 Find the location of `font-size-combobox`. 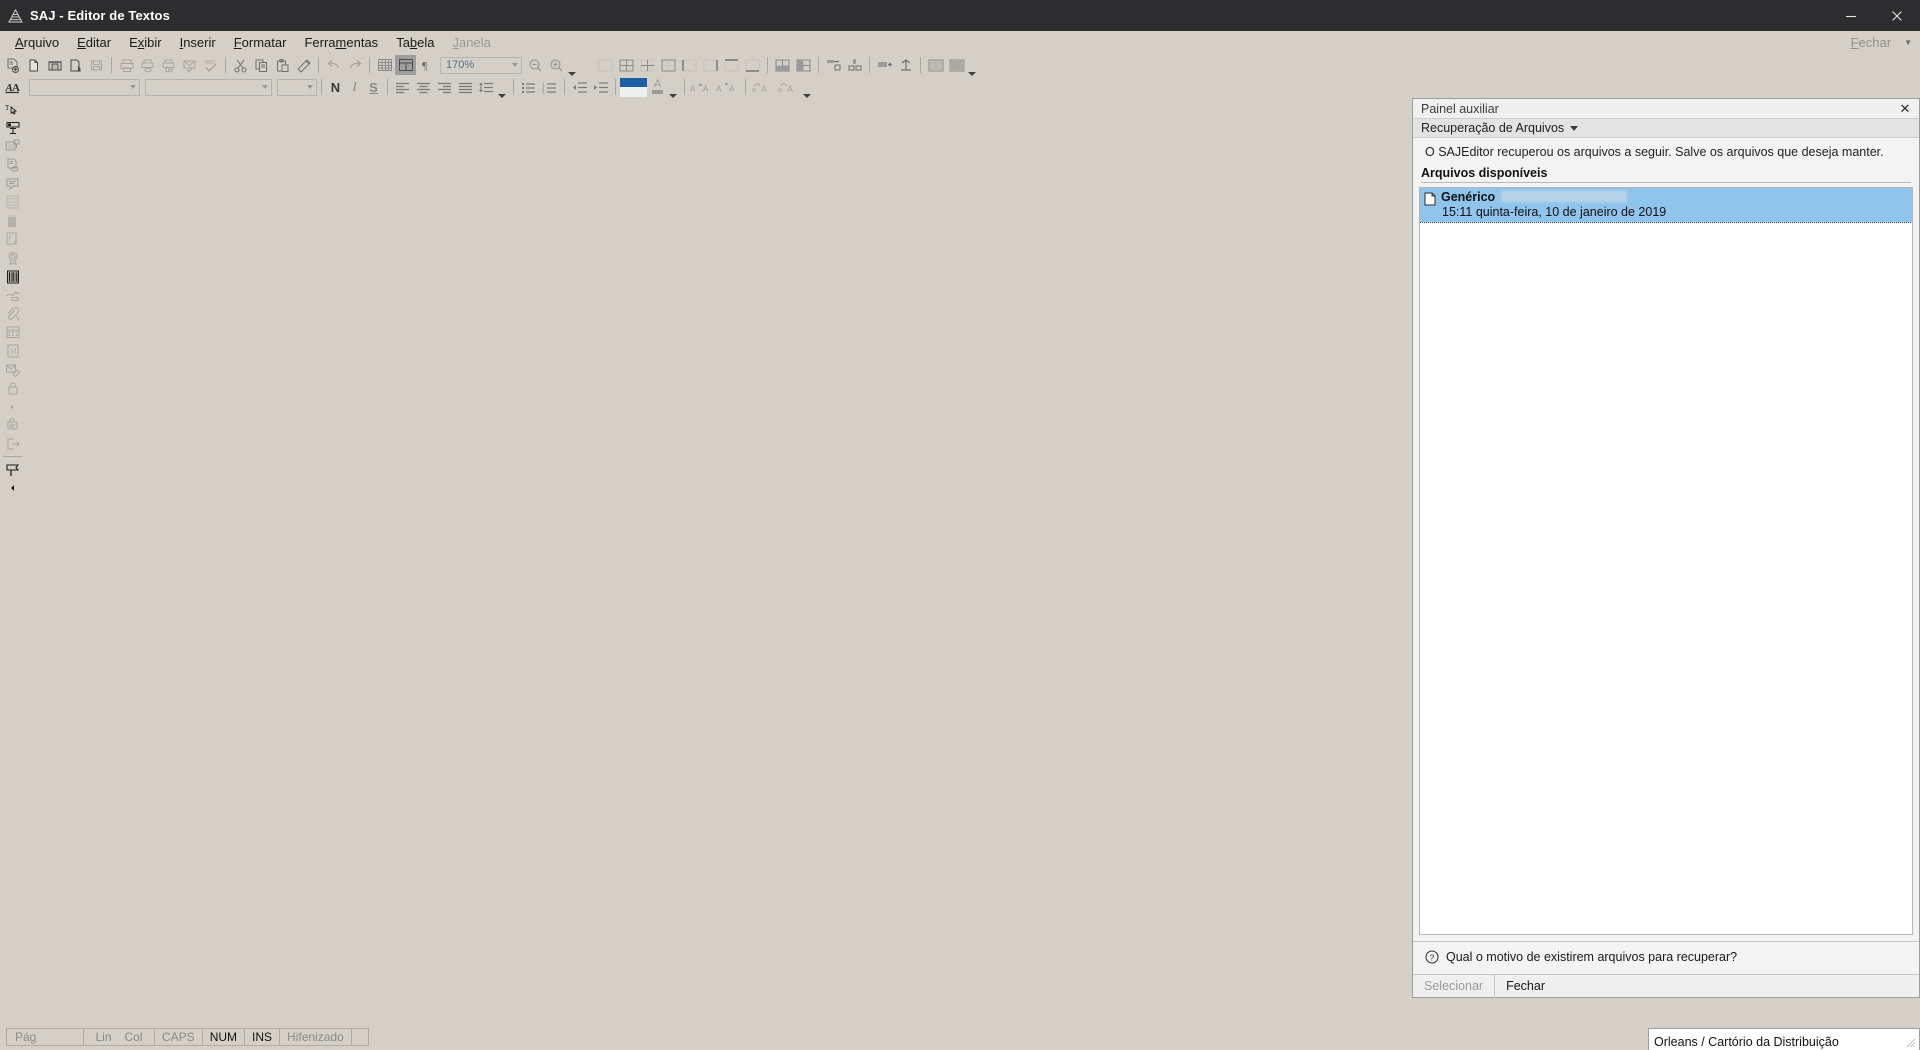

font-size-combobox is located at coordinates (297, 87).